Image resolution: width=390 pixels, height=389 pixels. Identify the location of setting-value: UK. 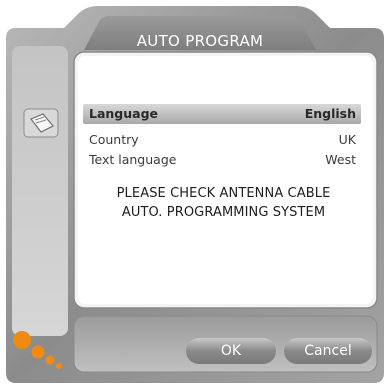
(347, 139).